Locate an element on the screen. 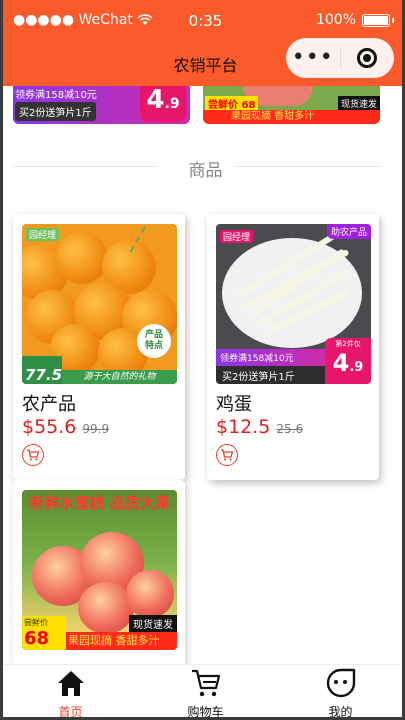 The width and height of the screenshot is (405, 720). current-price: $55.6 is located at coordinates (49, 427).